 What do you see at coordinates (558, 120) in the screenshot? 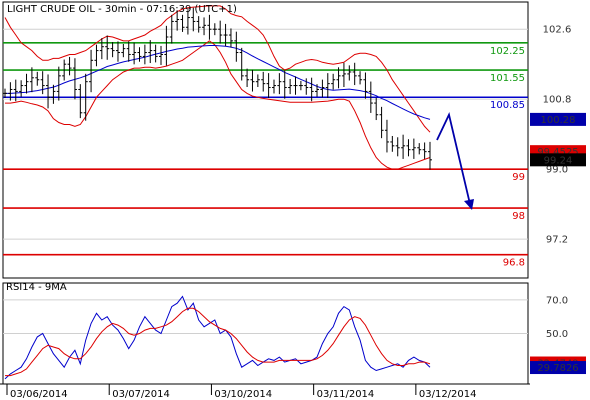
I see `price-marker-label: 100.28` at bounding box center [558, 120].